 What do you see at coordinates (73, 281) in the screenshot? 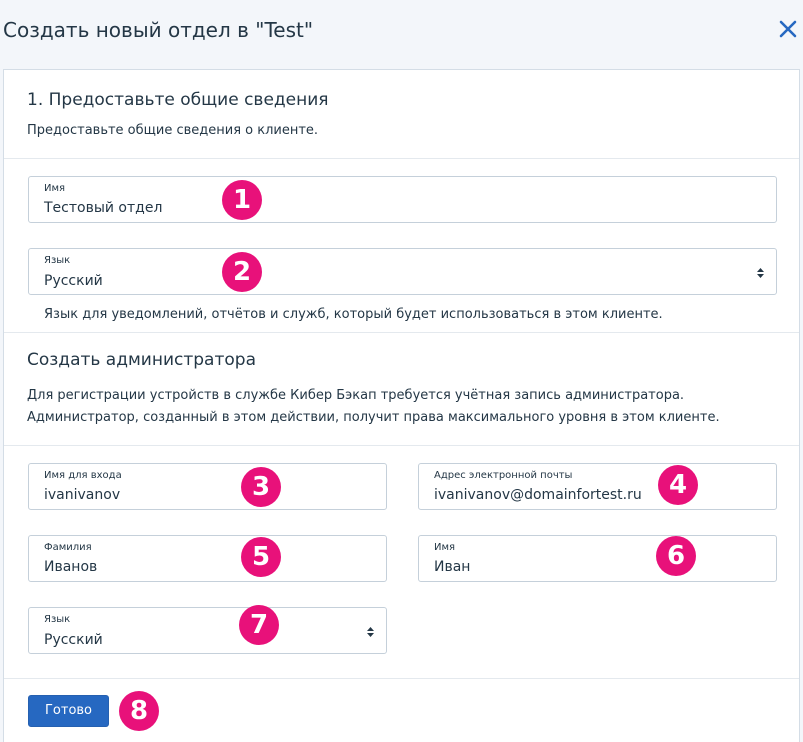
I see `unit-language-value: Русский` at bounding box center [73, 281].